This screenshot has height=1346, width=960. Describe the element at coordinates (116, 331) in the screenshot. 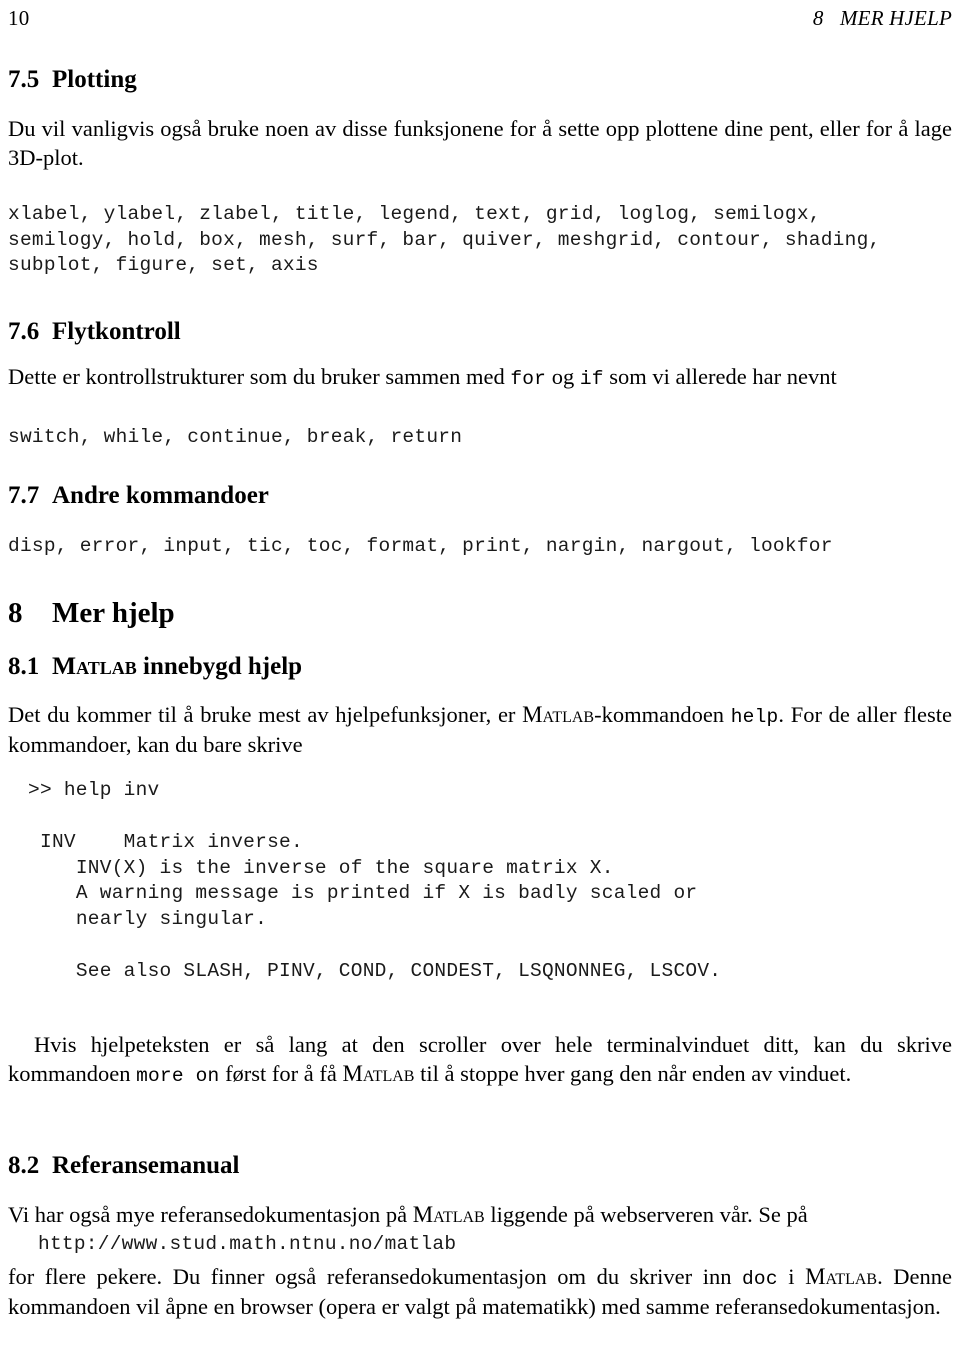

I see `heading-7-6-title: Flytkontroll` at that location.